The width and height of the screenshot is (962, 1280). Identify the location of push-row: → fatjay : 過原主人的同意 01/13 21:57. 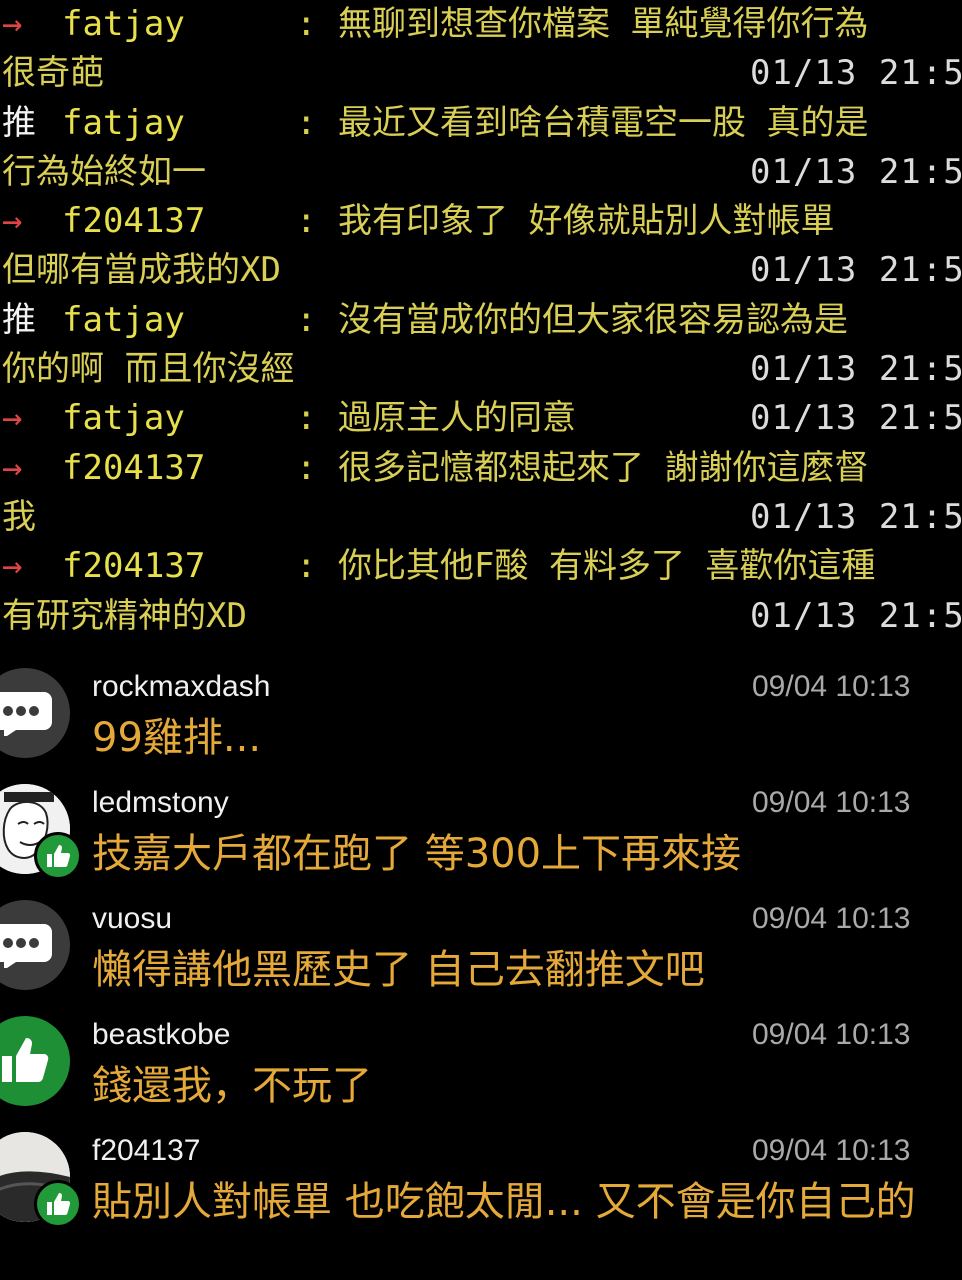
(481, 418).